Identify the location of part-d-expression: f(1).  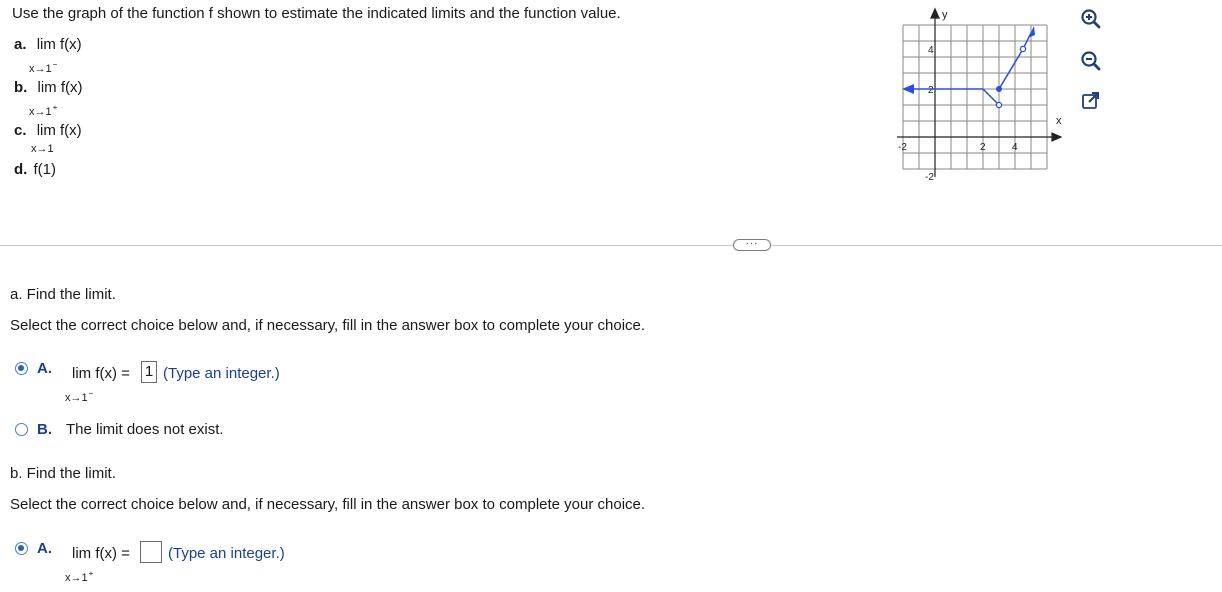
(45, 169).